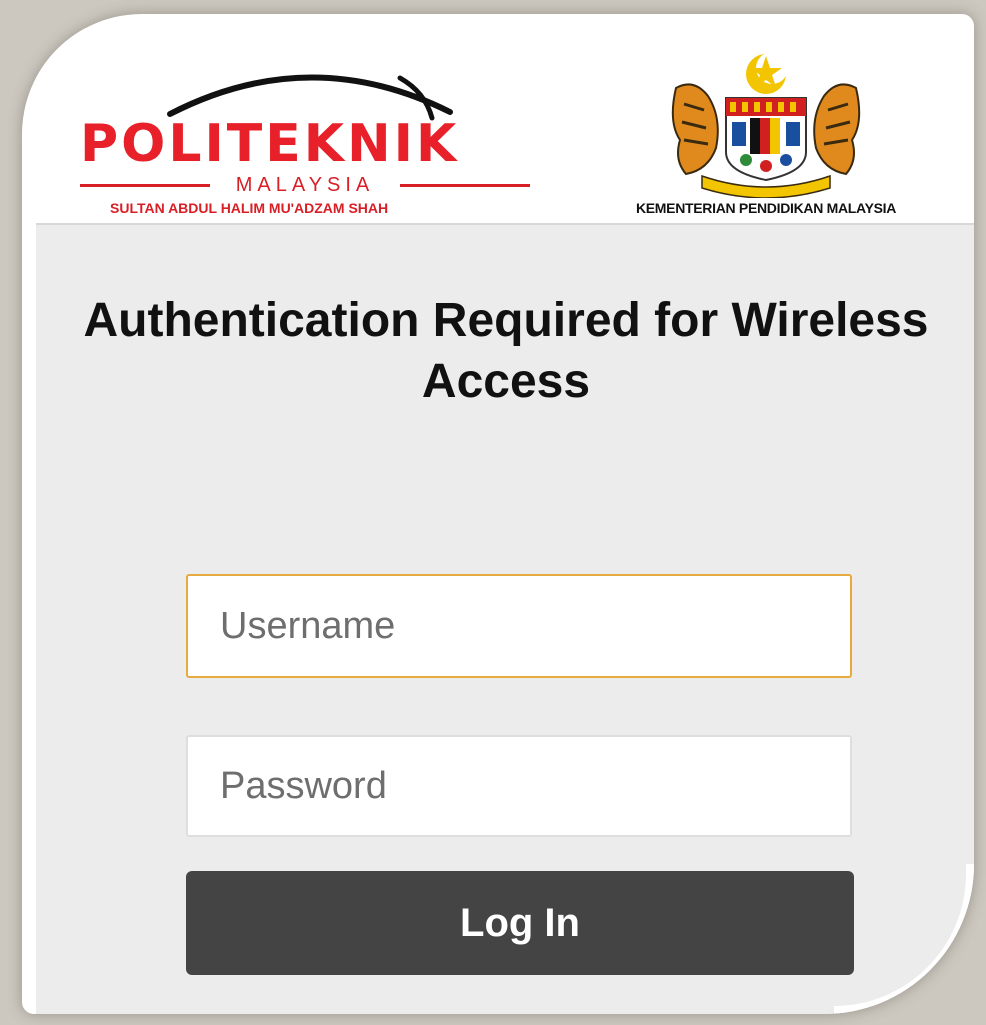 The height and width of the screenshot is (1025, 986). What do you see at coordinates (904, 939) in the screenshot?
I see `slide-corner-decoration` at bounding box center [904, 939].